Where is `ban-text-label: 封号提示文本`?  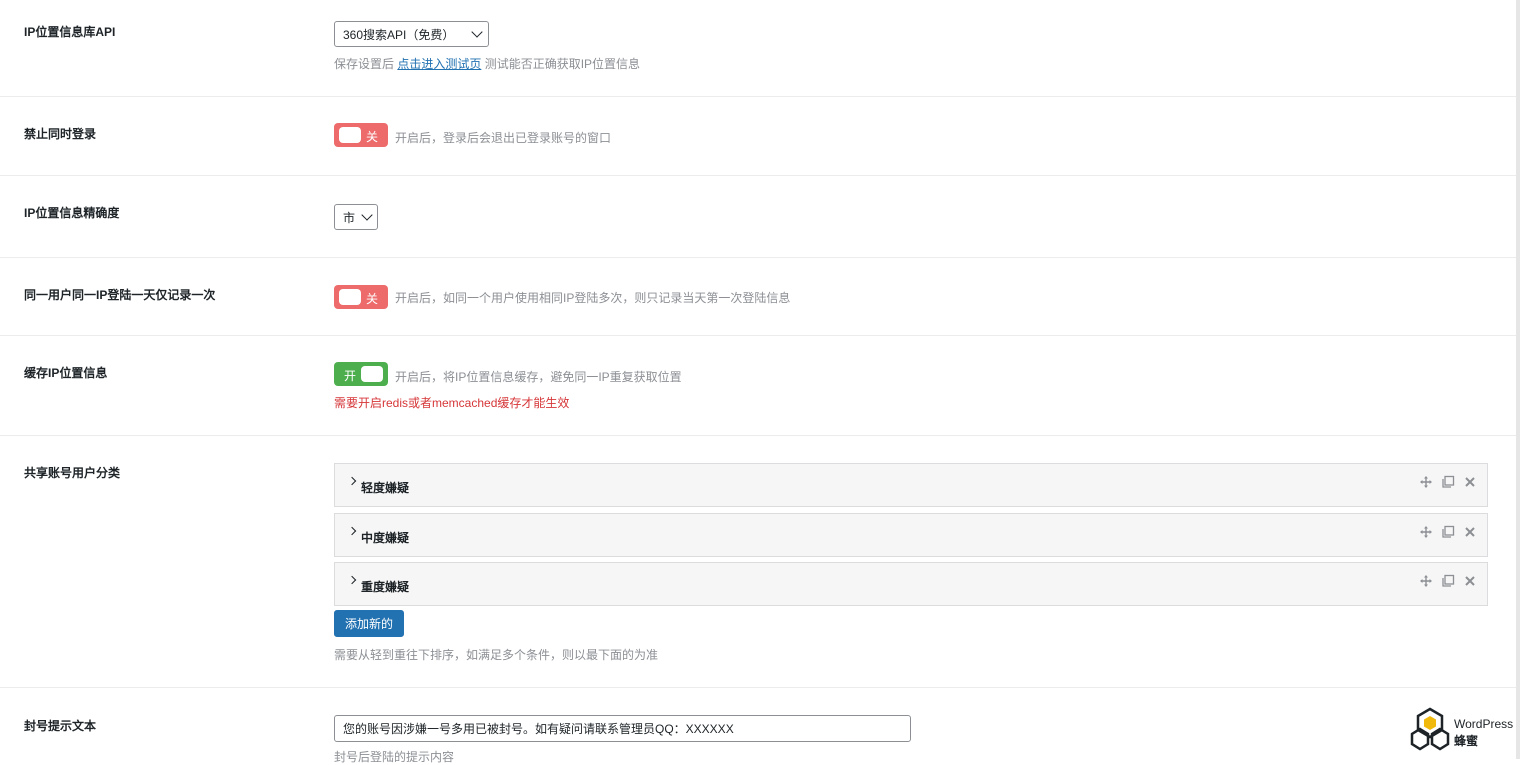
ban-text-label: 封号提示文本 is located at coordinates (60, 726).